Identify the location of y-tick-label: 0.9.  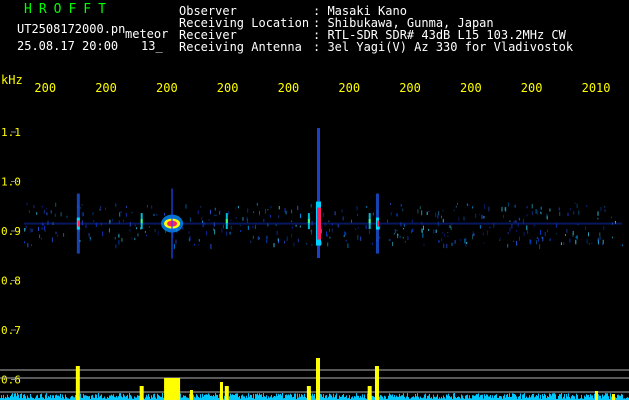
(11, 231).